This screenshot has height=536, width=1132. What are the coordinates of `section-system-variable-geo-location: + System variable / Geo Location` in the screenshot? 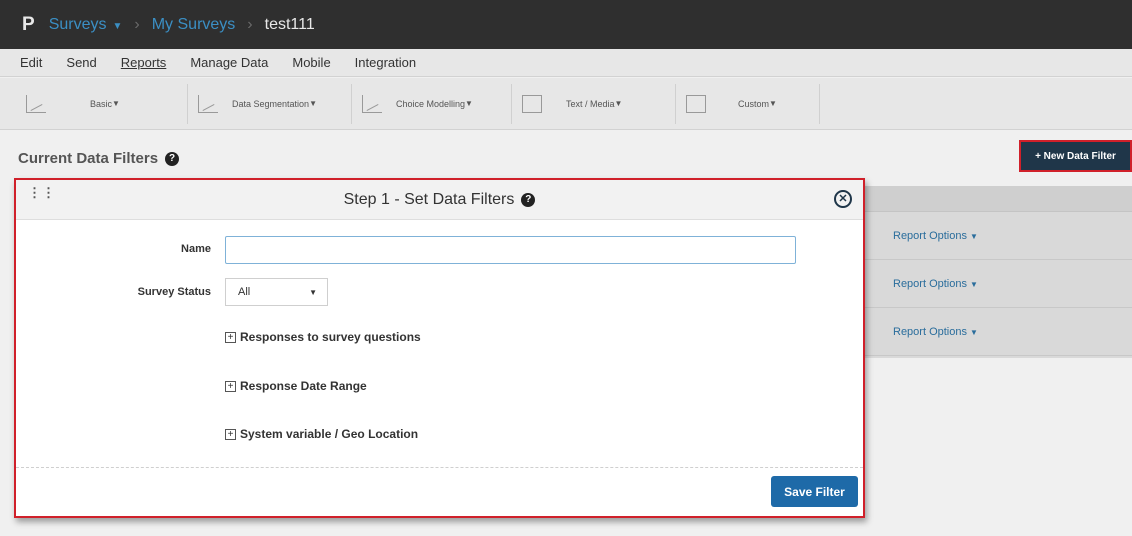 It's located at (321, 434).